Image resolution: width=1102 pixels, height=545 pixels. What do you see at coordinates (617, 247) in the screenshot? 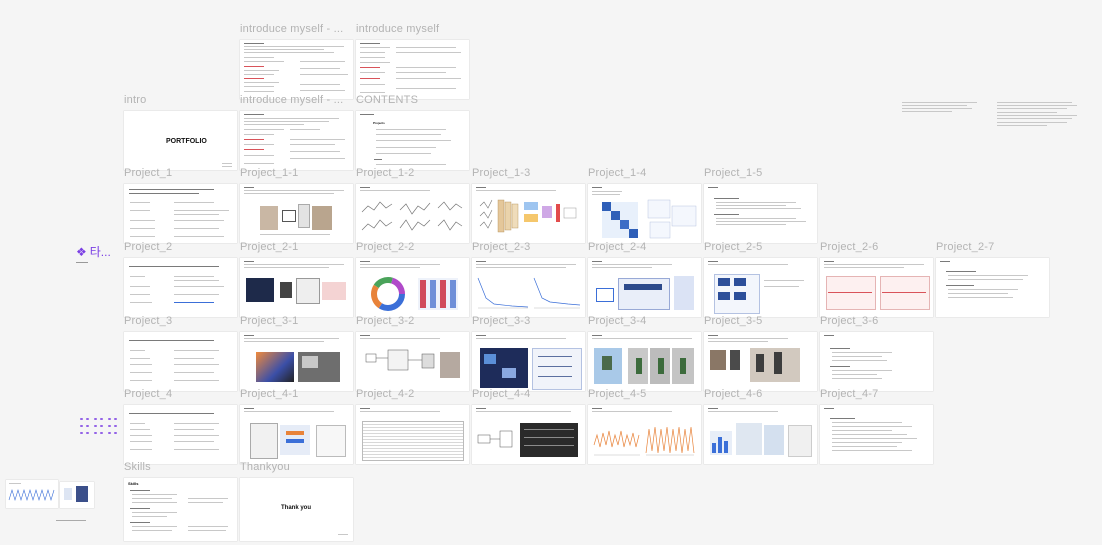
I see `frame-label-project-2-4: Project_2-4` at bounding box center [617, 247].